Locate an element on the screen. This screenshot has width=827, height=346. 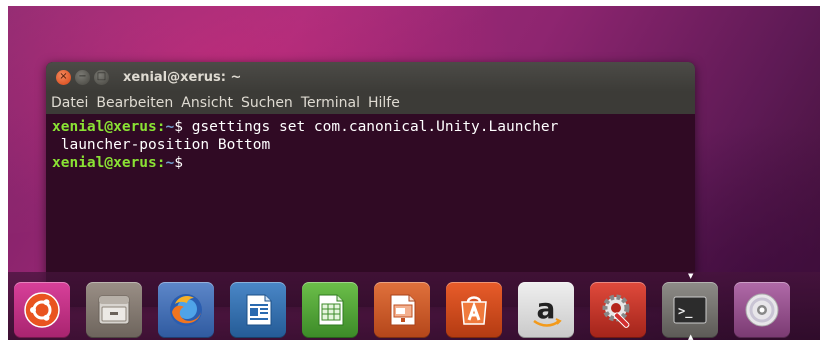
launcher-item-calc is located at coordinates (330, 310).